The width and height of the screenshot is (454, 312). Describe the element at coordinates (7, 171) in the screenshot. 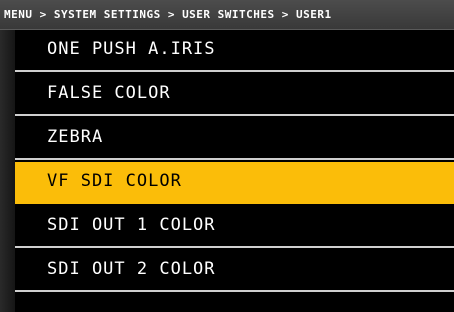

I see `left-edge-bar` at that location.